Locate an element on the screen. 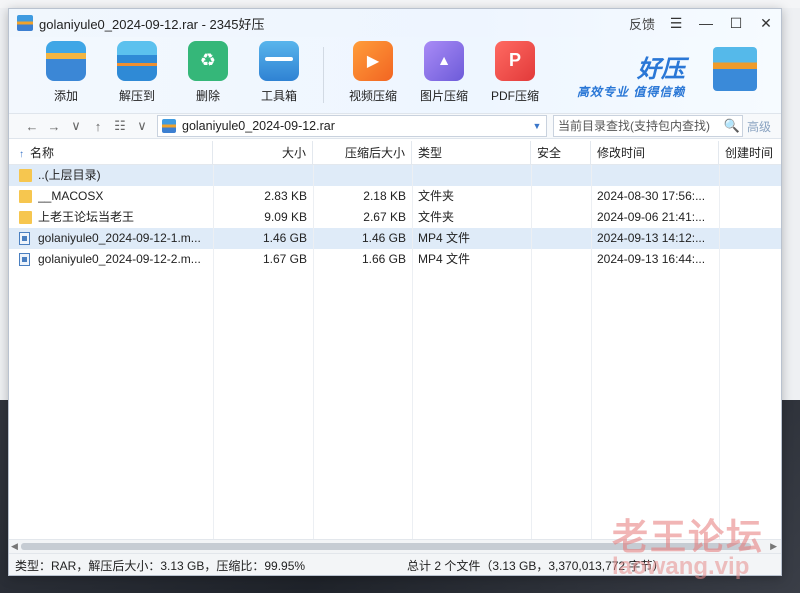 Image resolution: width=800 pixels, height=593 pixels. add-archive-icon is located at coordinates (66, 61).